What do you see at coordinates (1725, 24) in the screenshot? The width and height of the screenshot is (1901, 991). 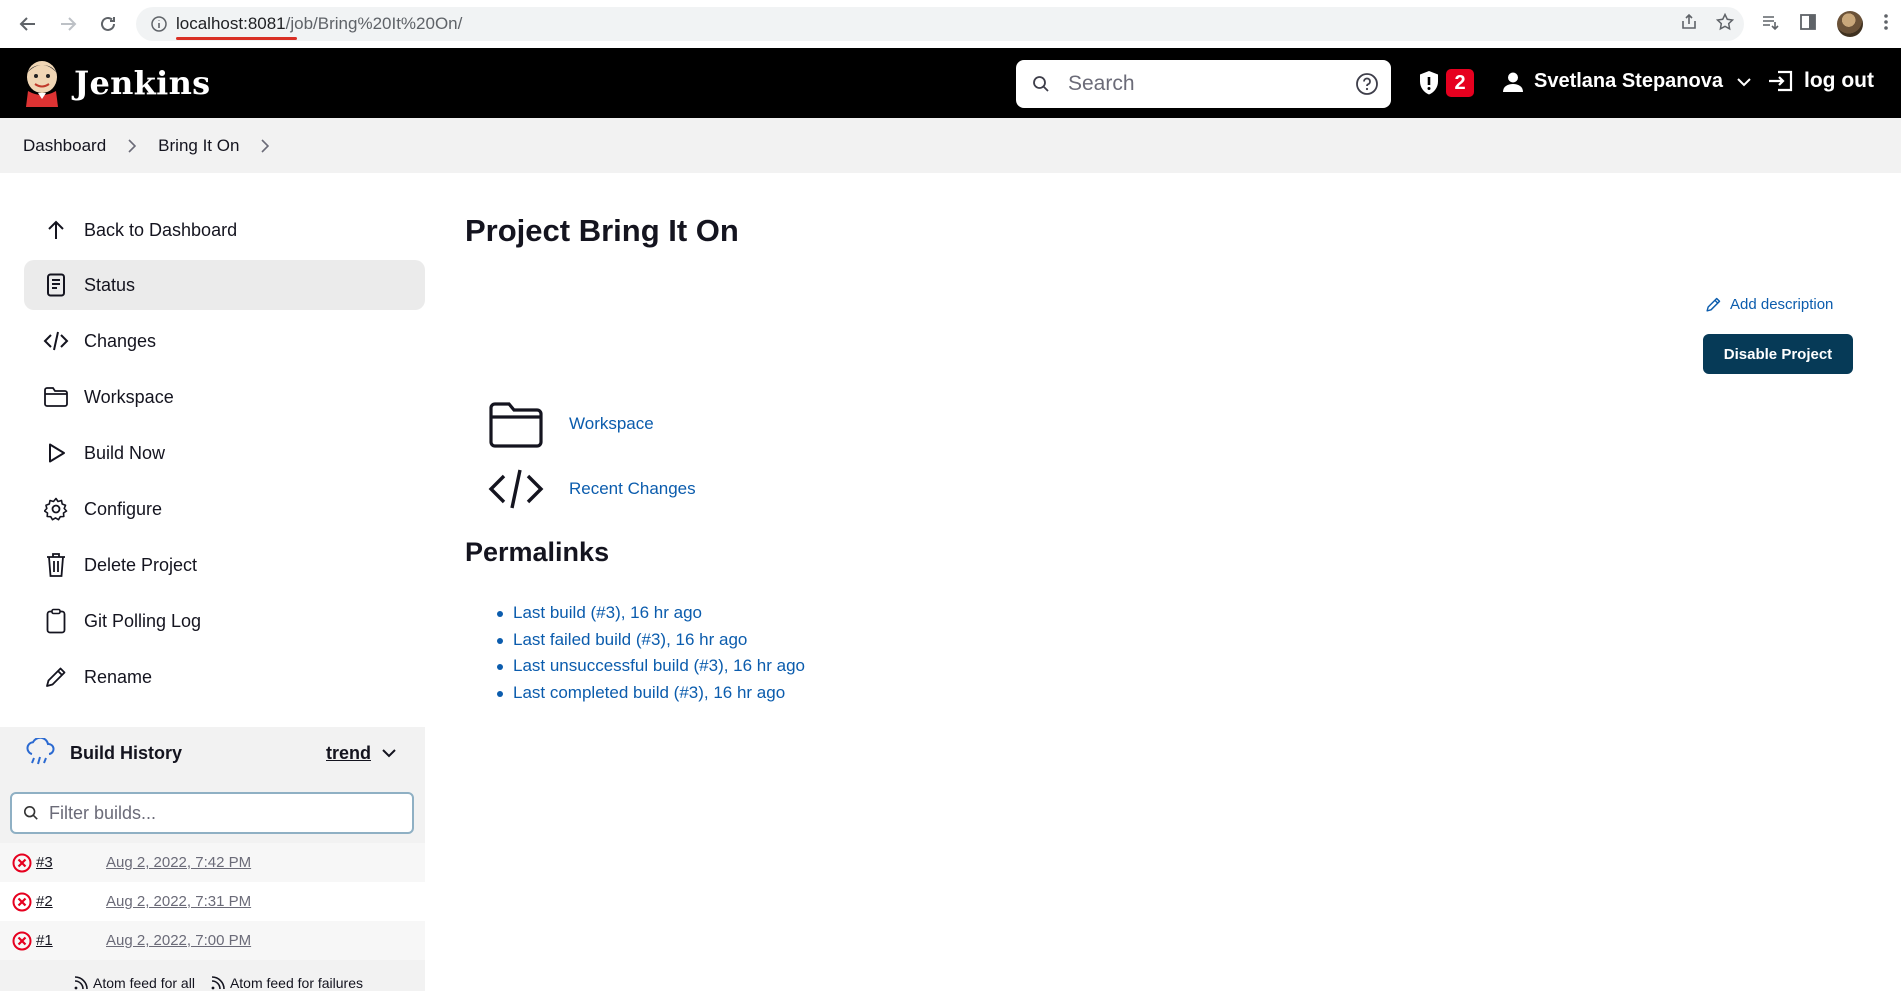 I see `bookmark-star-icon` at bounding box center [1725, 24].